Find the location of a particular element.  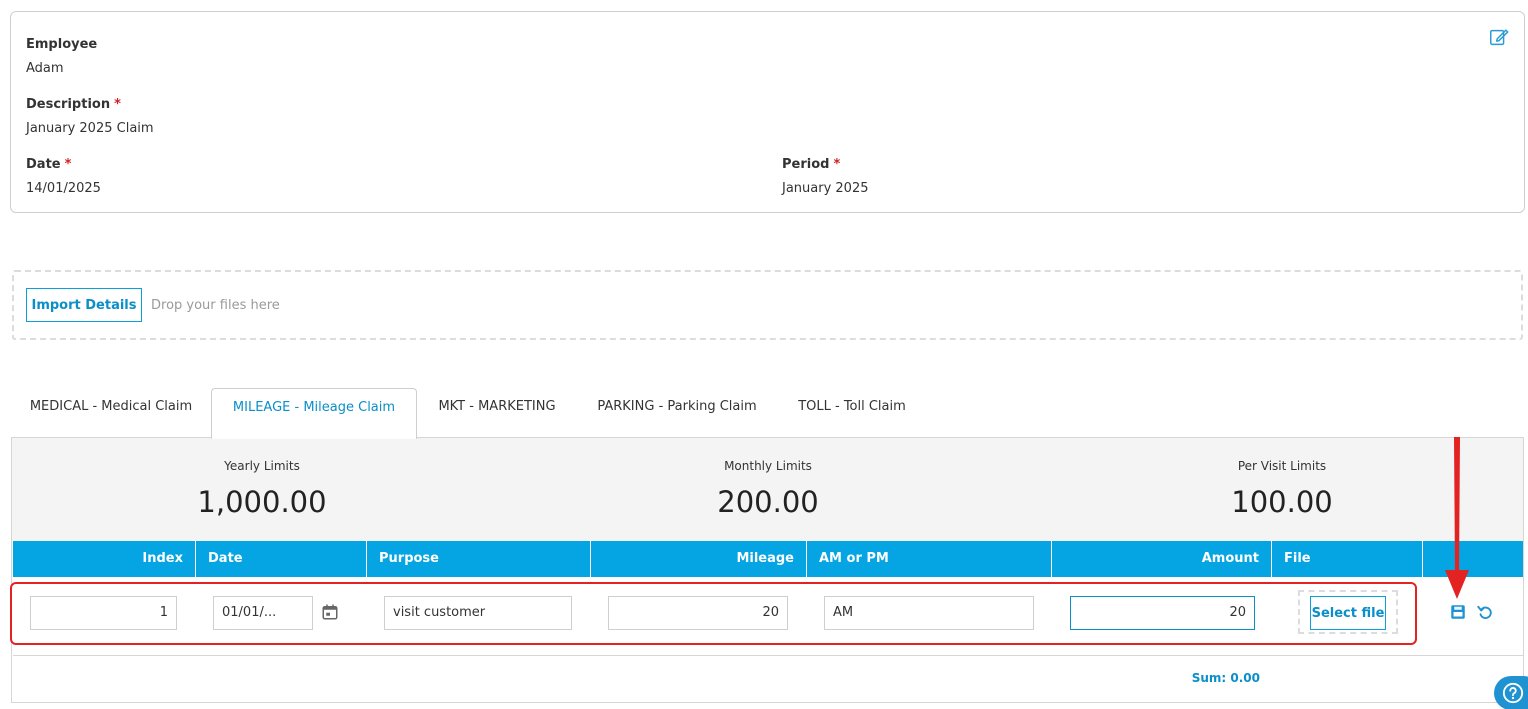

calendar-icon is located at coordinates (330, 612).